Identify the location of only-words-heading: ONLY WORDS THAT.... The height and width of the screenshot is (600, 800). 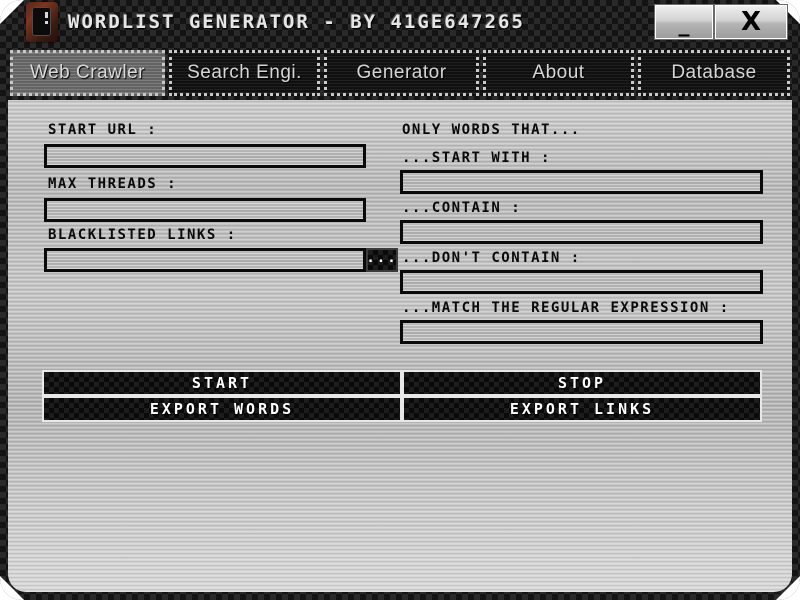
(491, 130).